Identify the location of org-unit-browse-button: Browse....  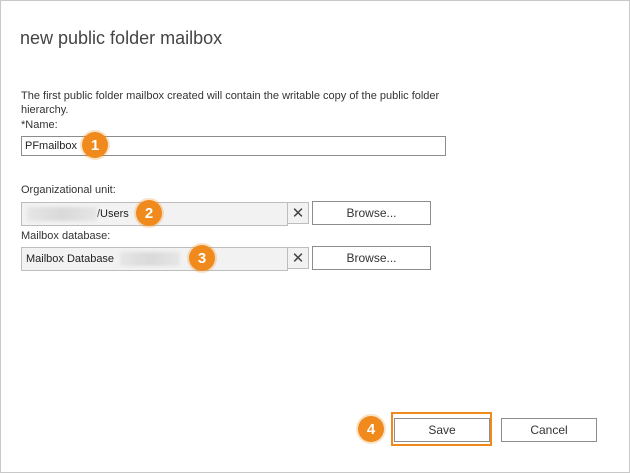
(371, 213).